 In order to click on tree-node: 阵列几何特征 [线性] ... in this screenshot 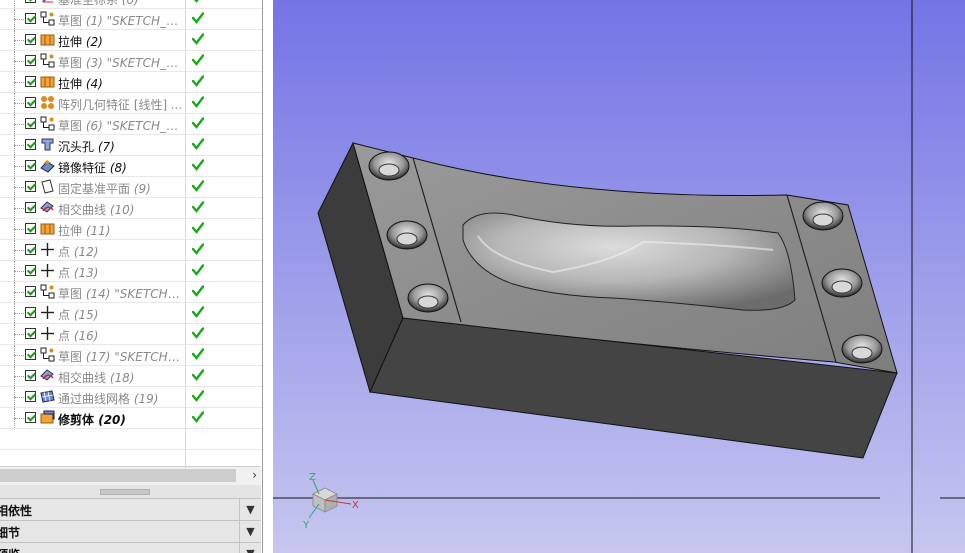, I will do `click(131, 103)`.